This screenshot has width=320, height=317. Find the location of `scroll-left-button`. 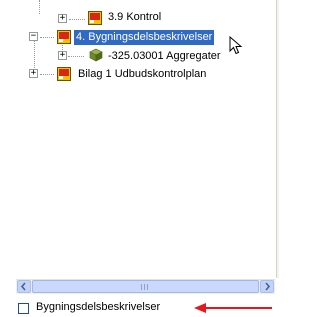

scroll-left-button is located at coordinates (24, 286).